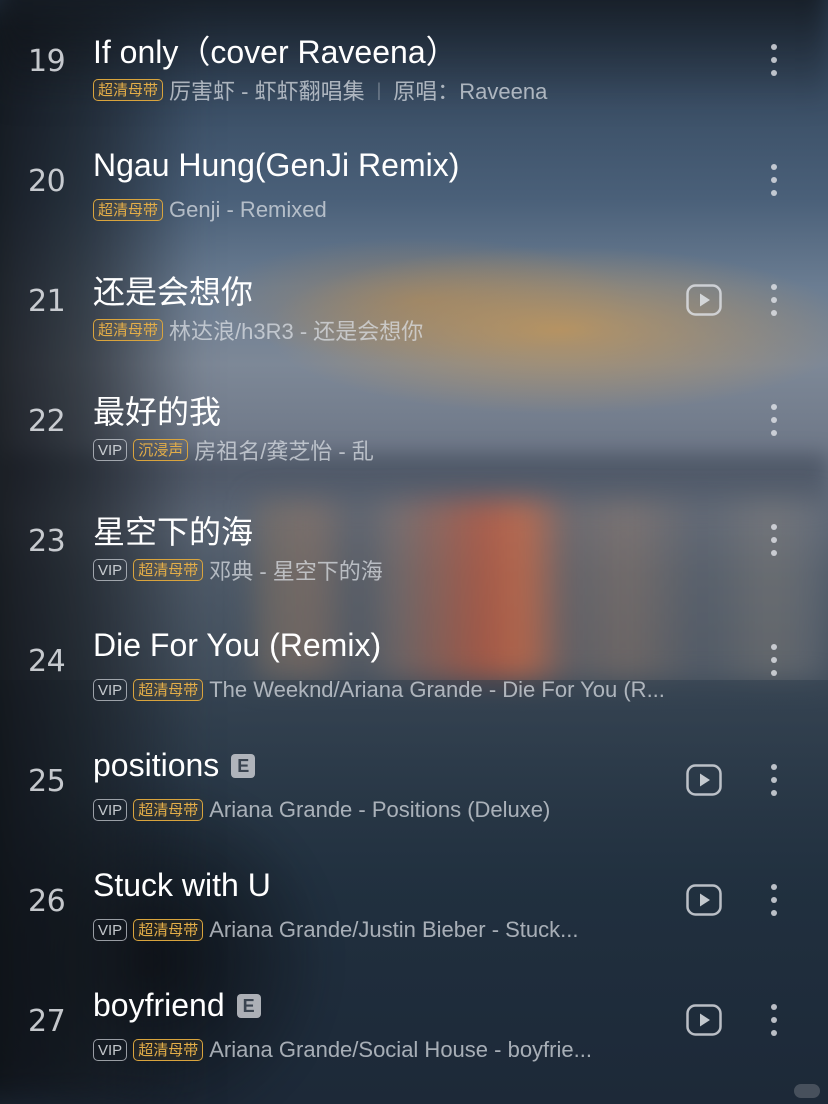 The height and width of the screenshot is (1104, 828). I want to click on song-title: If only（cover Raveena）, so click(275, 50).